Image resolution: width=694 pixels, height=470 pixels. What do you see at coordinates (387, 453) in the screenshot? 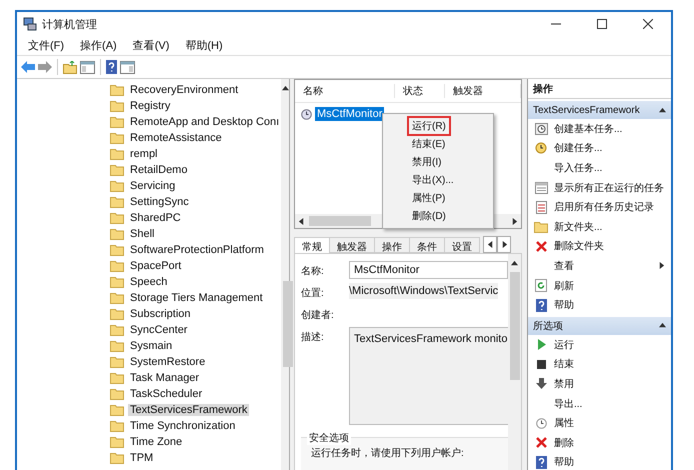
I see `security-text: 运行任务时，请使用下列用户帐户:` at bounding box center [387, 453].